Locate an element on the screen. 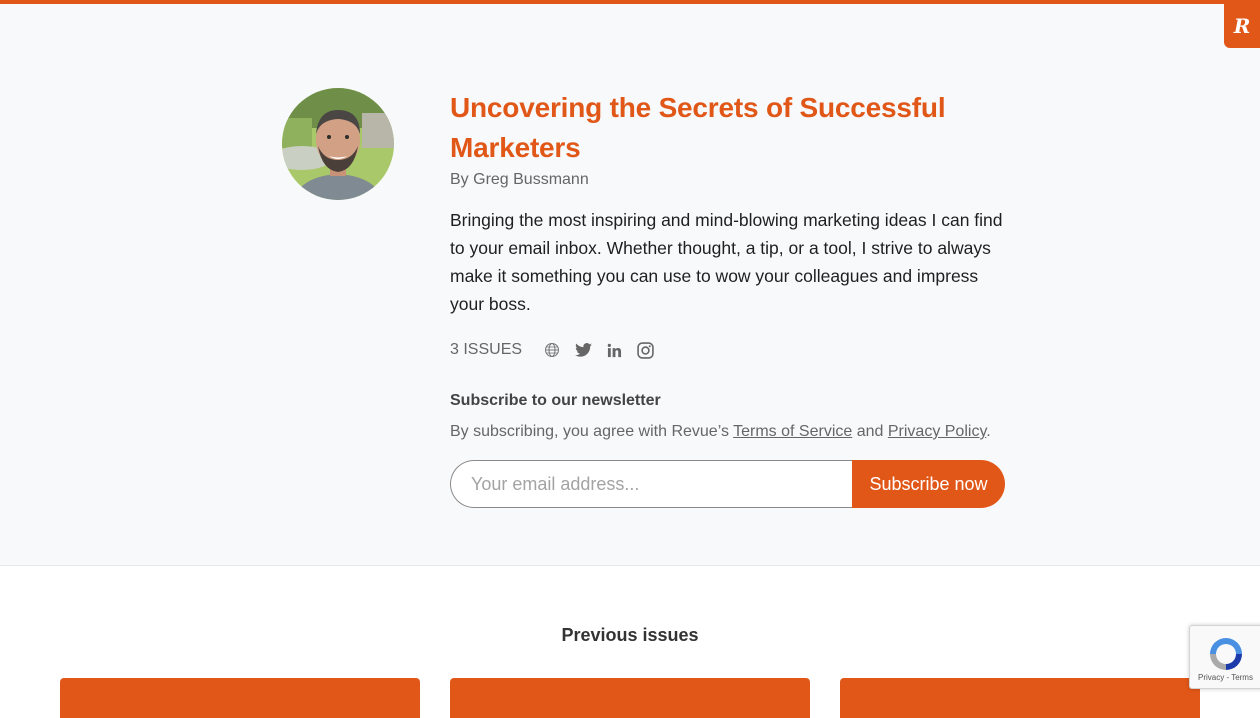  agreement-prefix: By subscribing, you agree with Revue’s is located at coordinates (592, 431).